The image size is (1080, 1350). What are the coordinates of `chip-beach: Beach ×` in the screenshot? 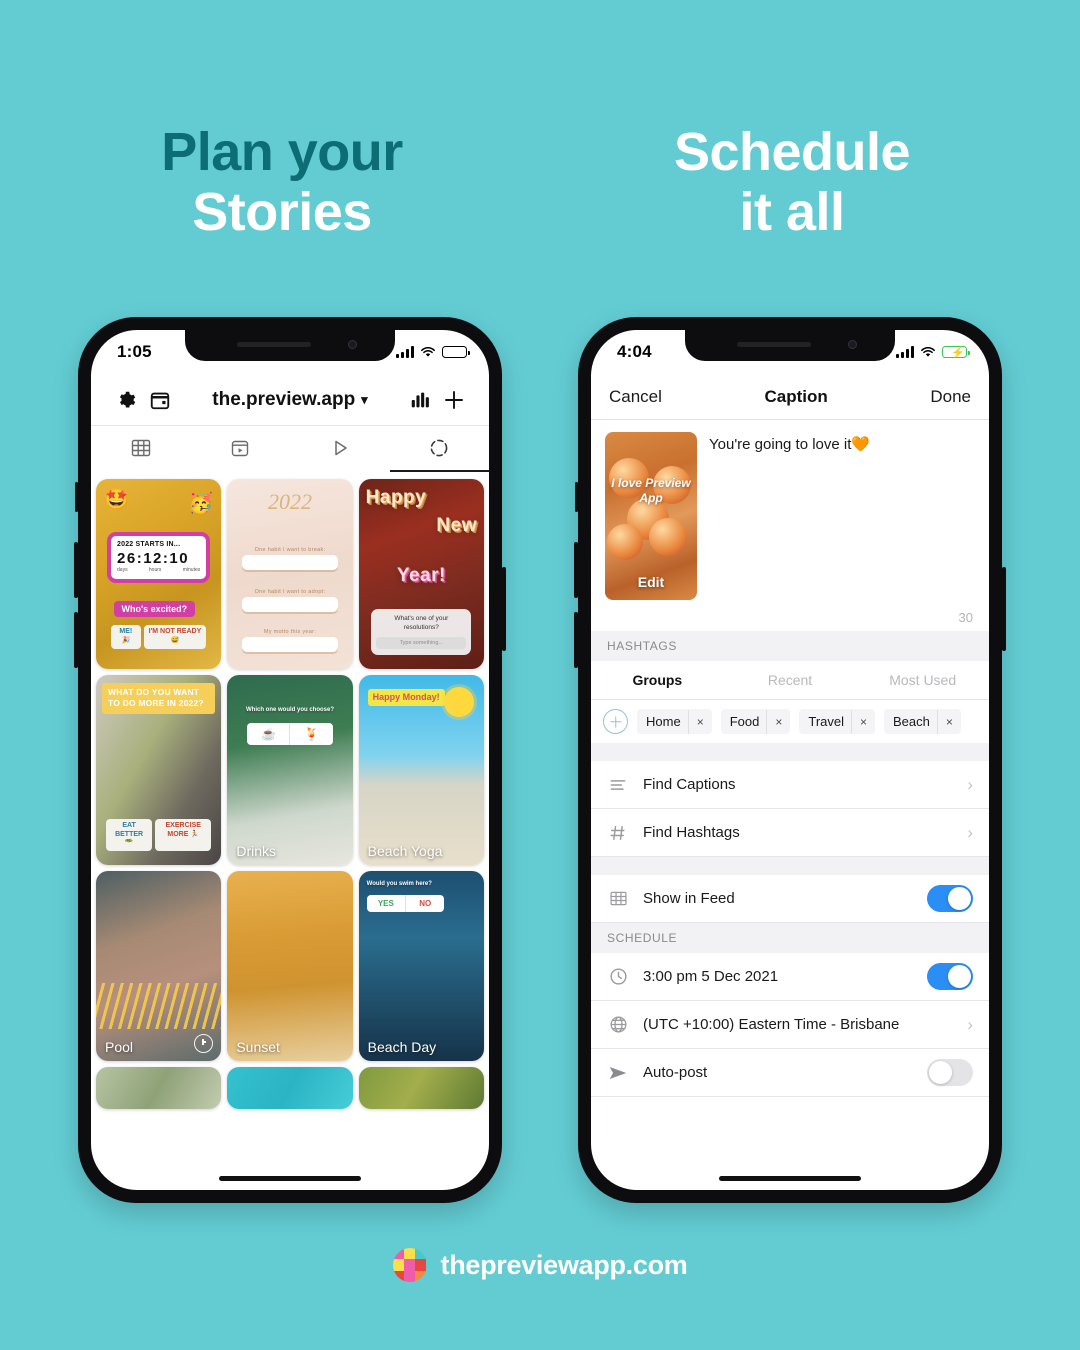 It's located at (922, 721).